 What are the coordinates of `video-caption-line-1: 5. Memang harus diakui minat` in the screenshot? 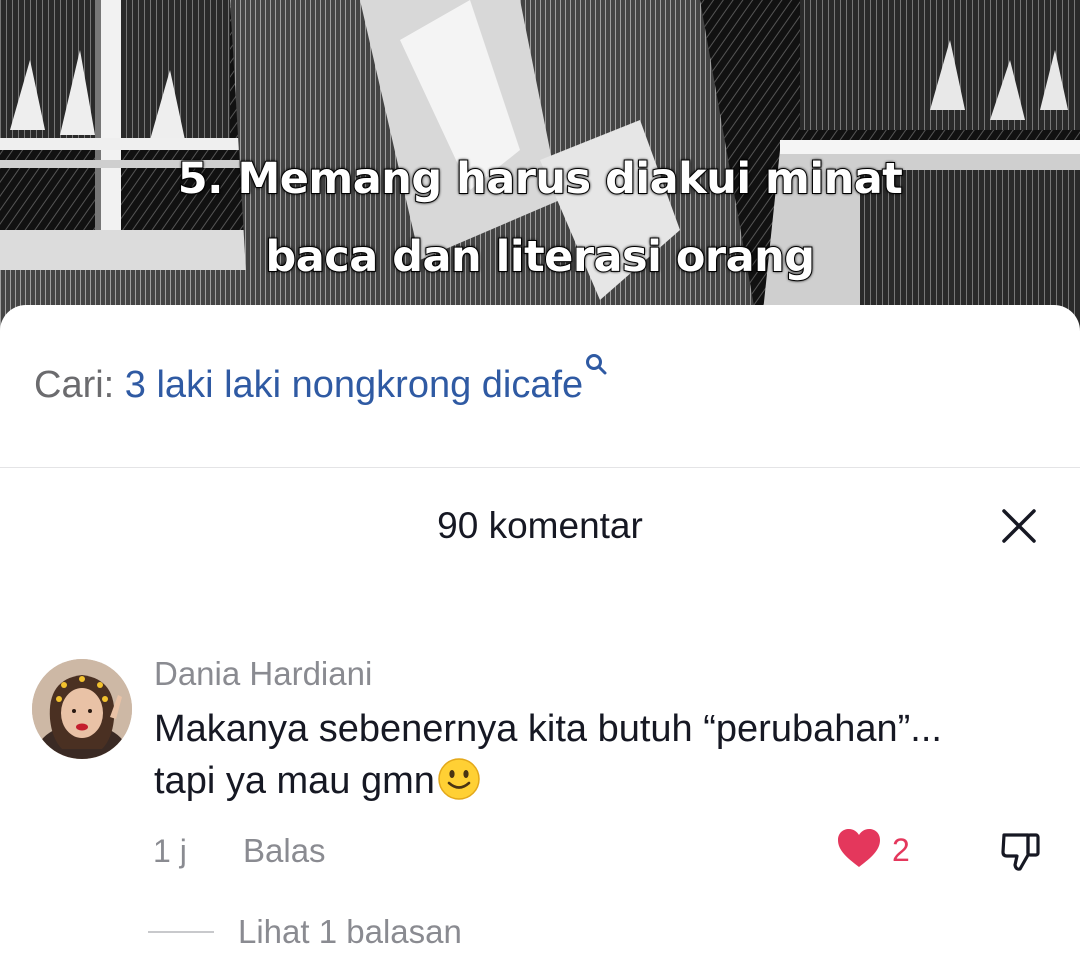 It's located at (540, 179).